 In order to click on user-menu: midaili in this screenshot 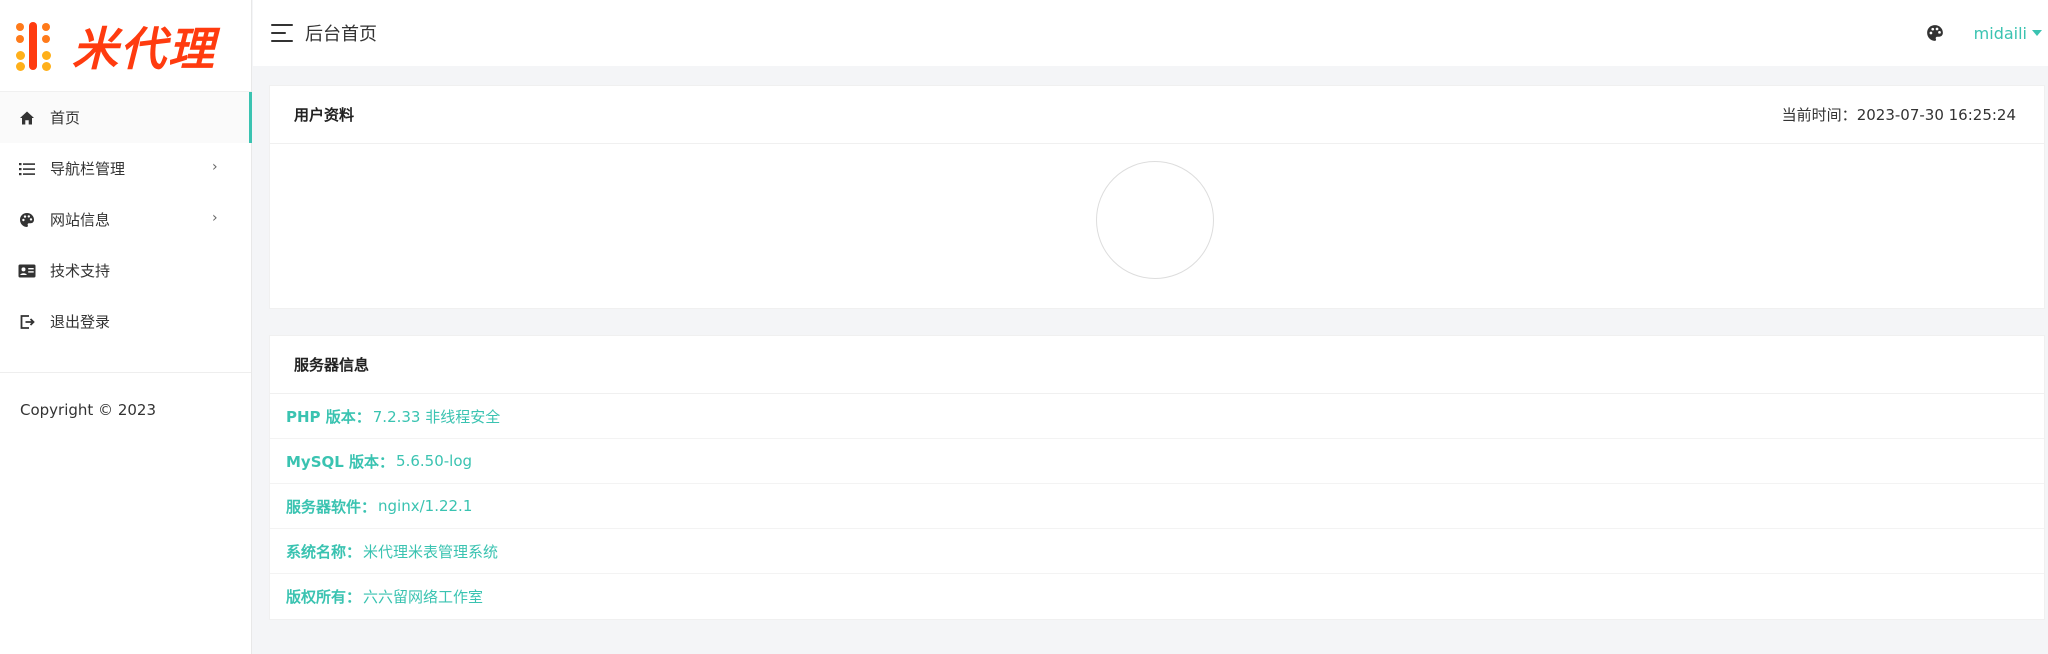, I will do `click(2008, 33)`.